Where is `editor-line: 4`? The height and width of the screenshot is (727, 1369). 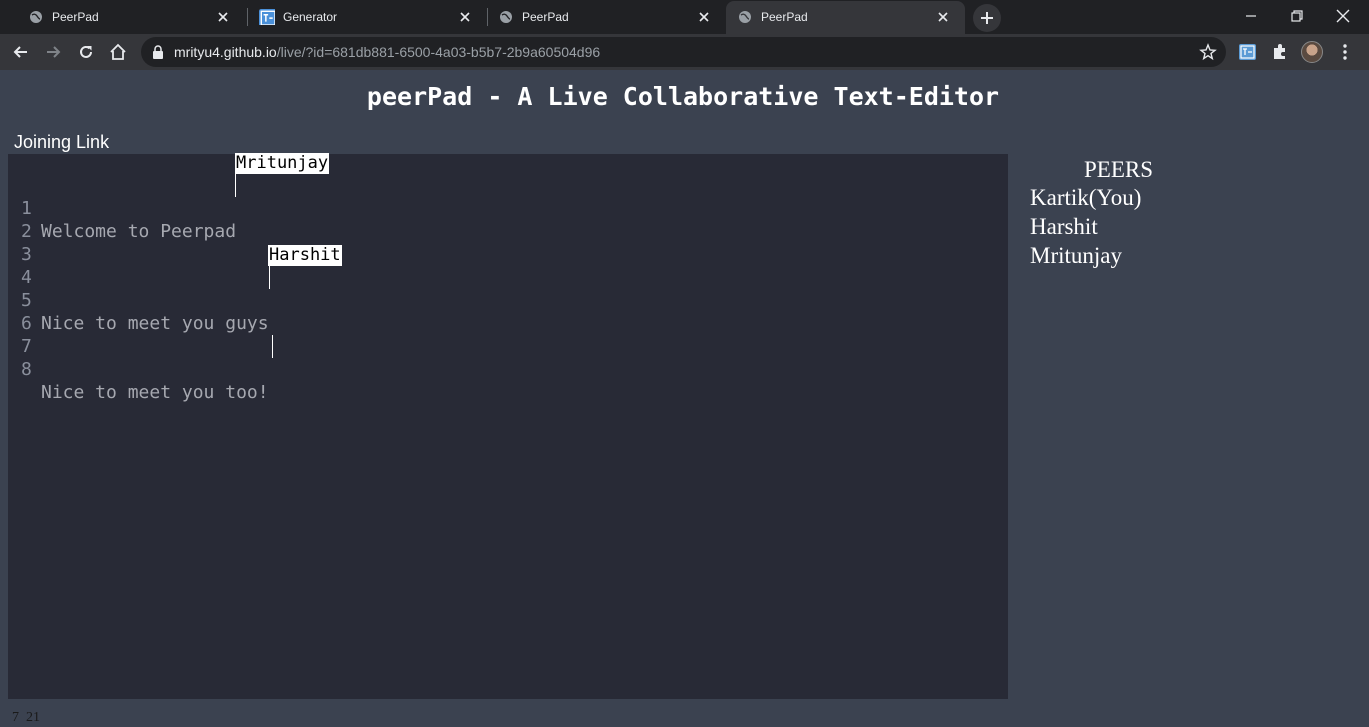 editor-line: 4 is located at coordinates (40, 265).